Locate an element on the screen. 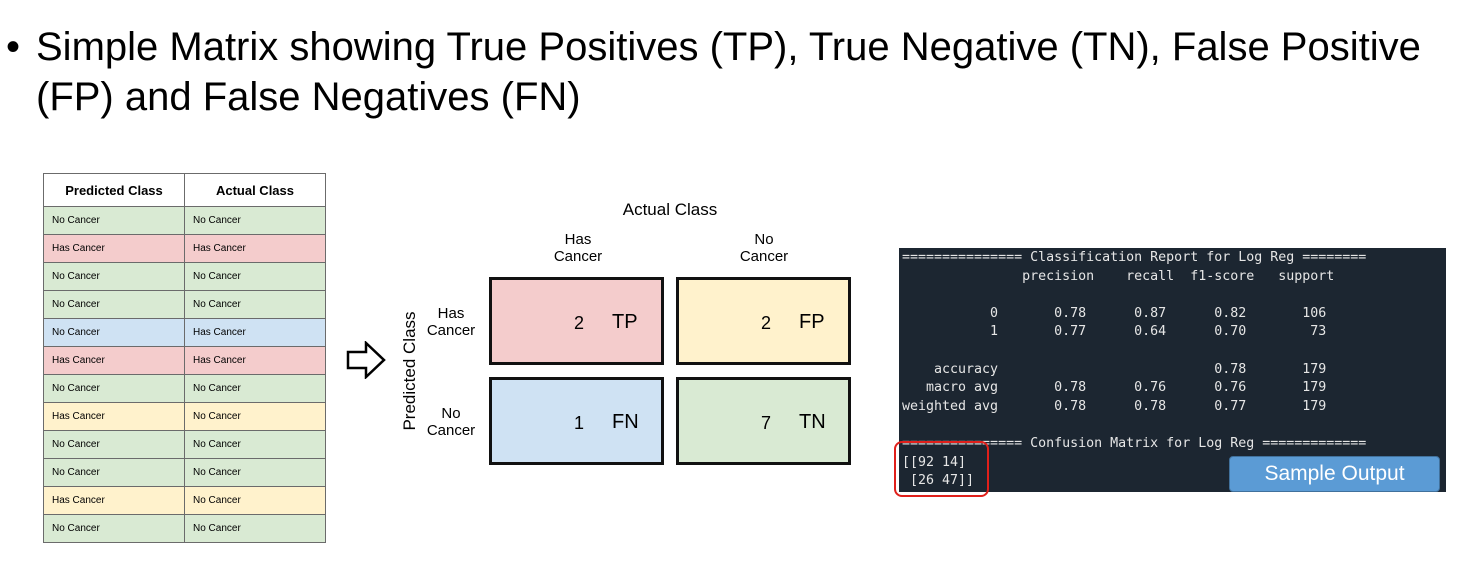  fp-count: 2 is located at coordinates (766, 323).